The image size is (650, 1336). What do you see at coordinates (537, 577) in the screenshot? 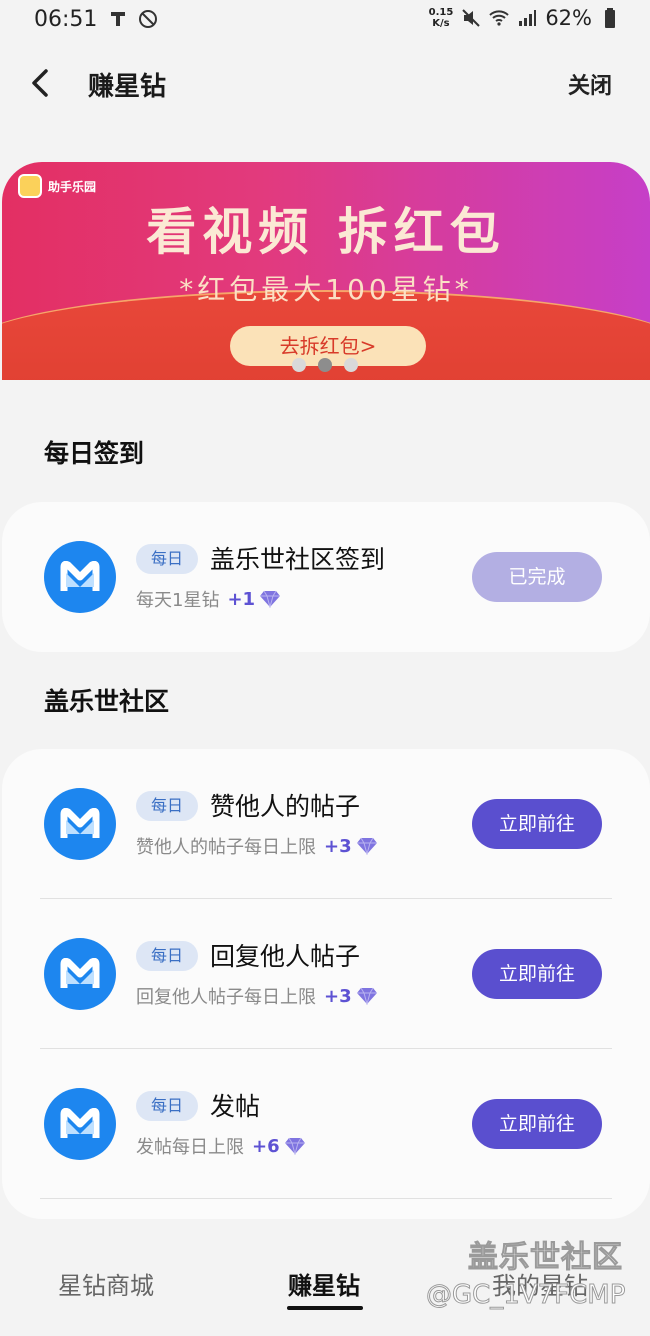
I see `completed-button: 已完成` at bounding box center [537, 577].